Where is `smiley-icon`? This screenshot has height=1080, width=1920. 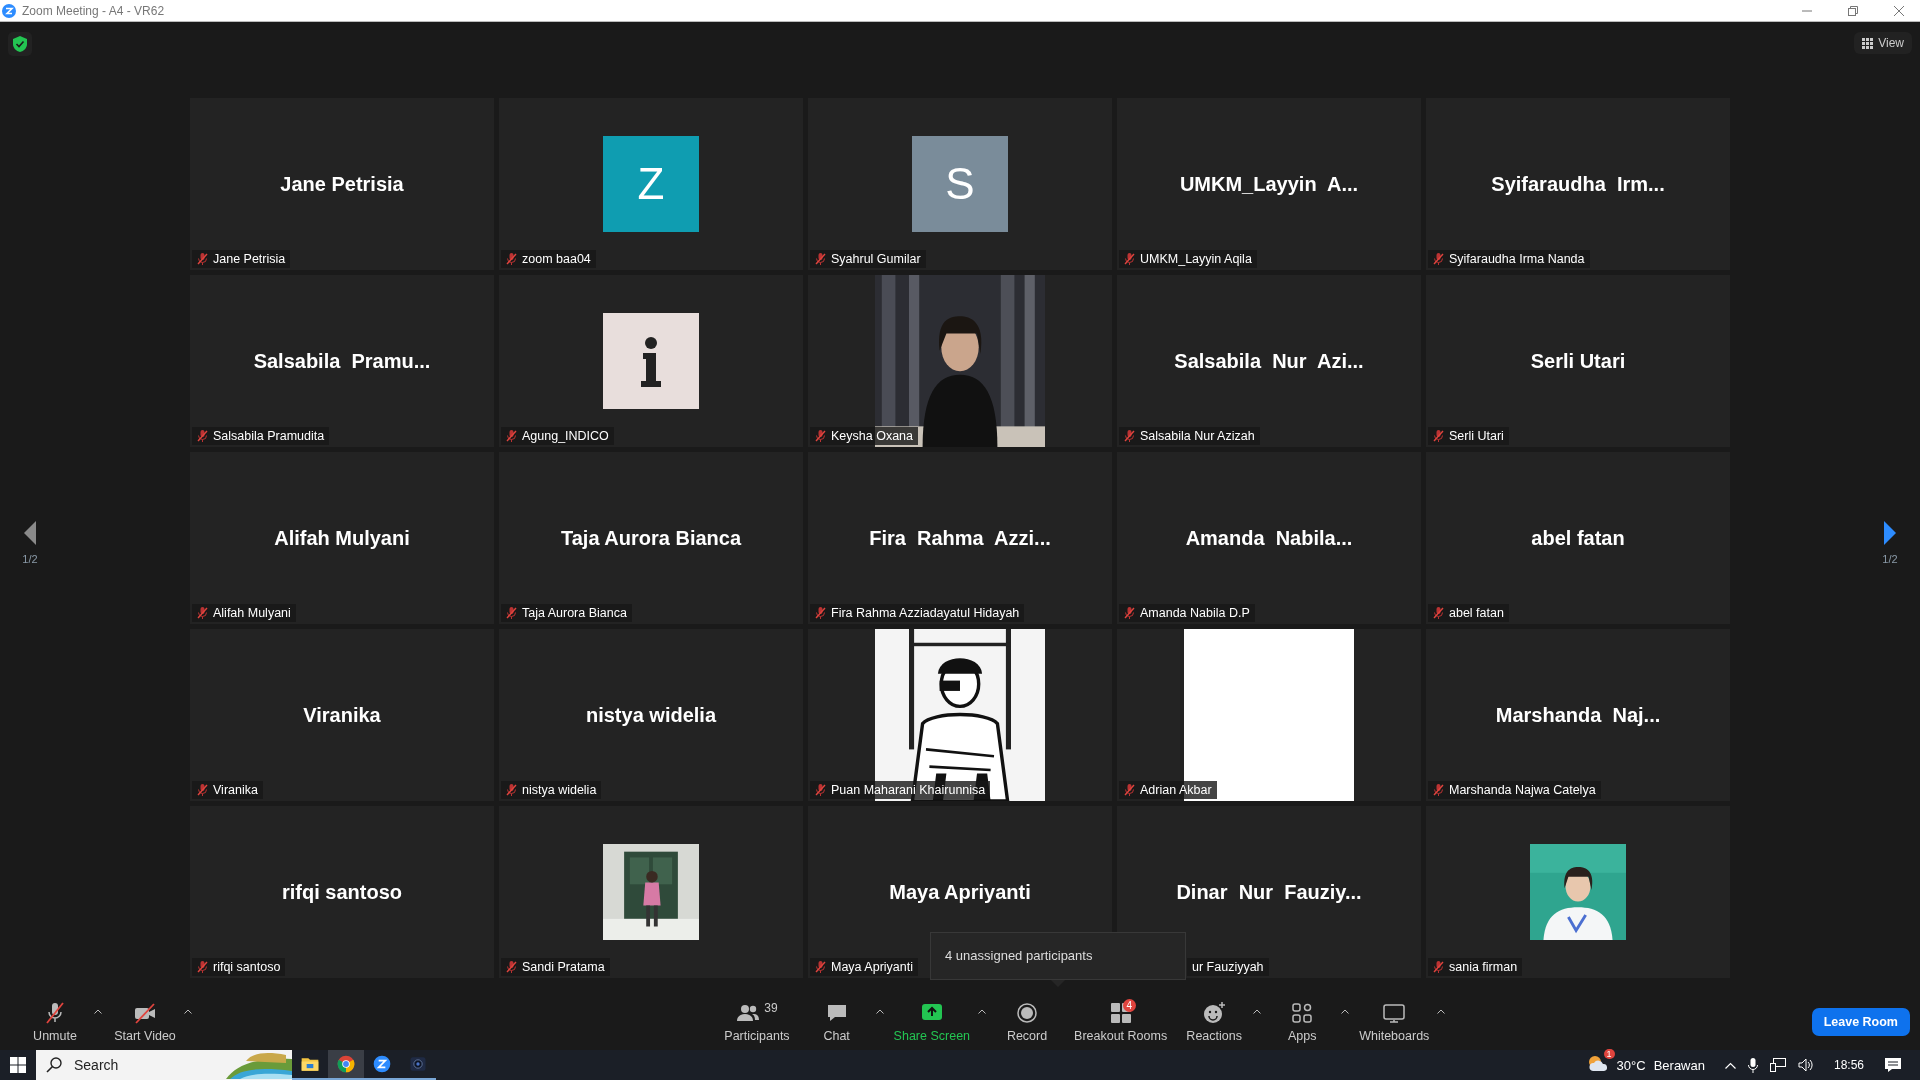
smiley-icon is located at coordinates (1214, 1013).